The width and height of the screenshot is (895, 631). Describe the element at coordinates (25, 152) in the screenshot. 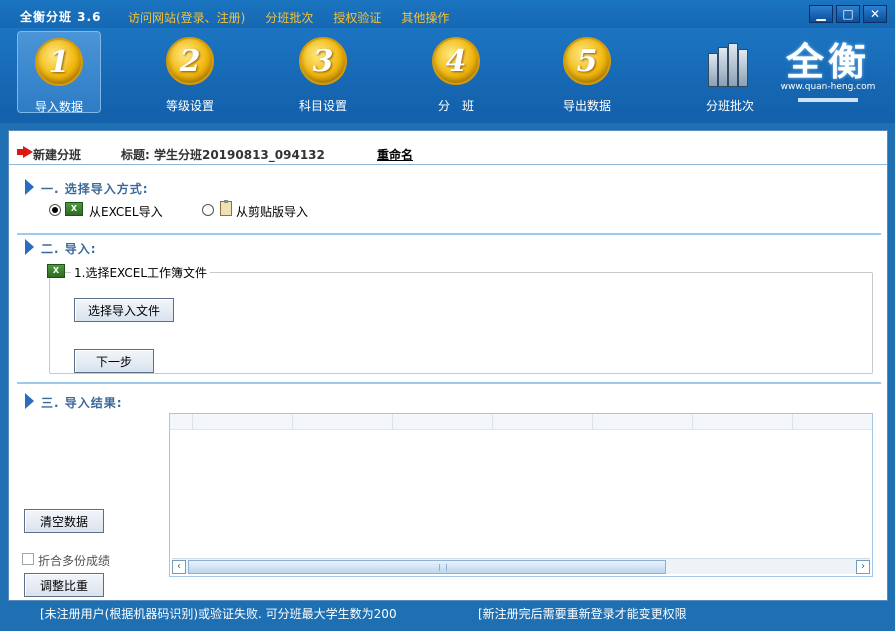

I see `red-arrow-icon` at that location.